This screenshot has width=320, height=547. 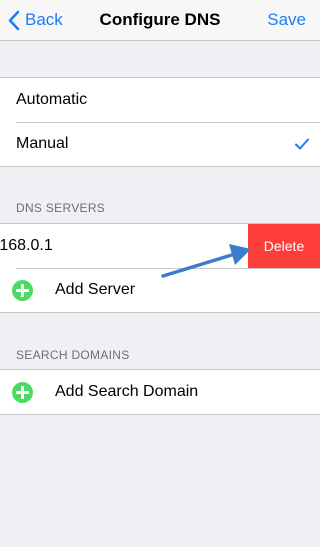 I want to click on mode-option-label: Manual, so click(x=42, y=143).